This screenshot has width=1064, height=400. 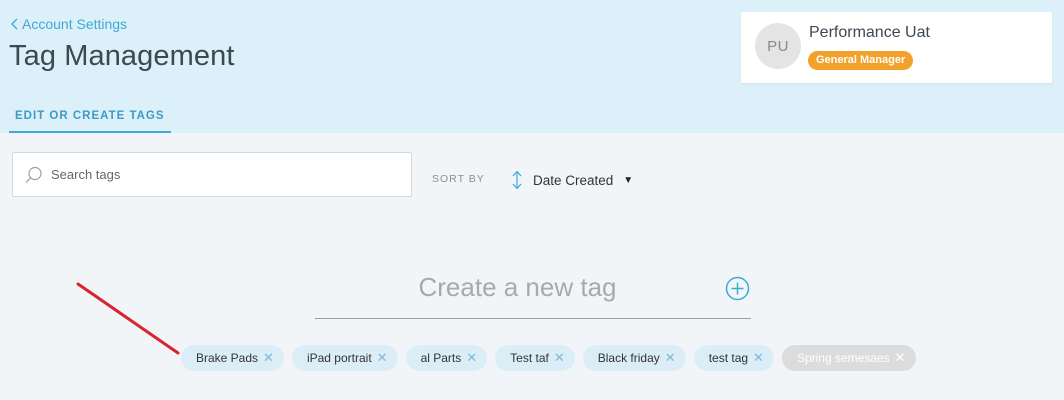 What do you see at coordinates (339, 358) in the screenshot?
I see `tag-label: iPad portrait` at bounding box center [339, 358].